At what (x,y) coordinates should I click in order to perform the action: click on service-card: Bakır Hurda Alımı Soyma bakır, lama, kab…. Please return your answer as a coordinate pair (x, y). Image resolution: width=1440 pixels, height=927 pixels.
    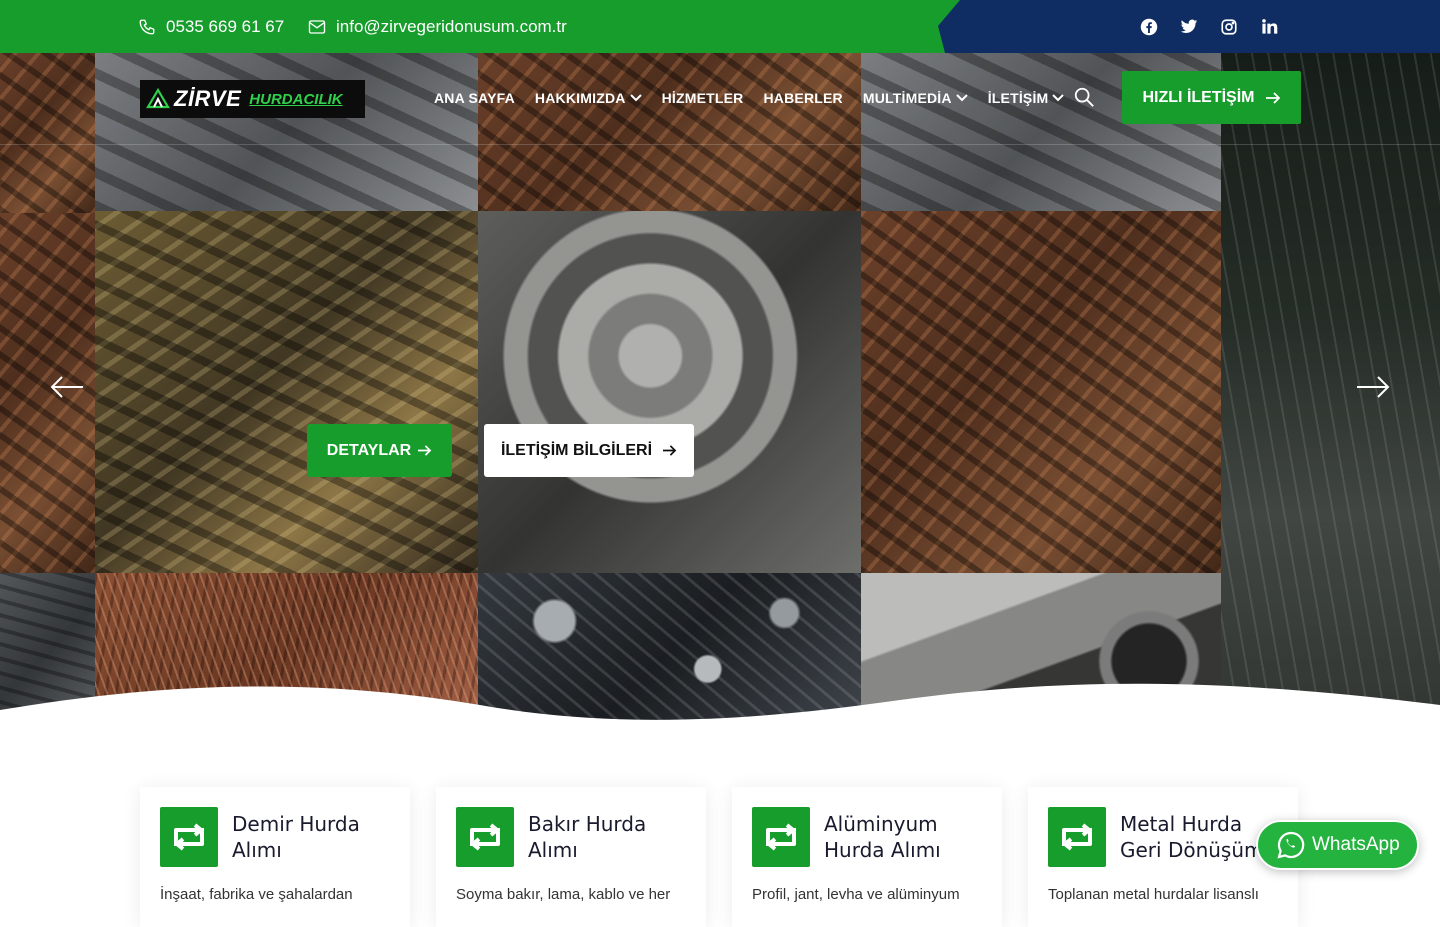
    Looking at the image, I should click on (571, 857).